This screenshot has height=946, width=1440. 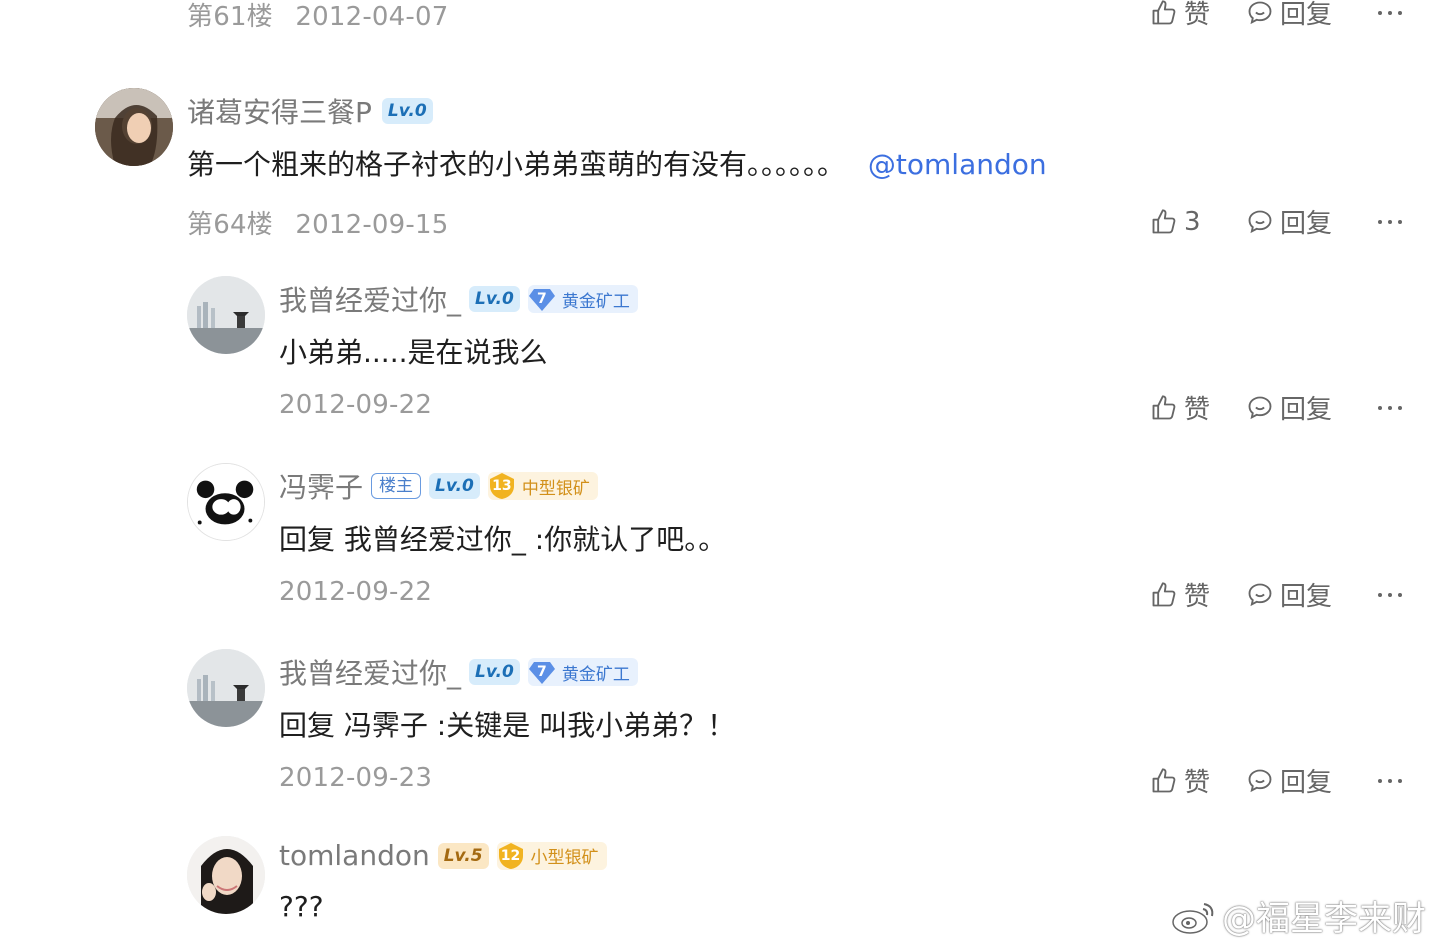 I want to click on watermark-text: @福星李来财, so click(x=1324, y=919).